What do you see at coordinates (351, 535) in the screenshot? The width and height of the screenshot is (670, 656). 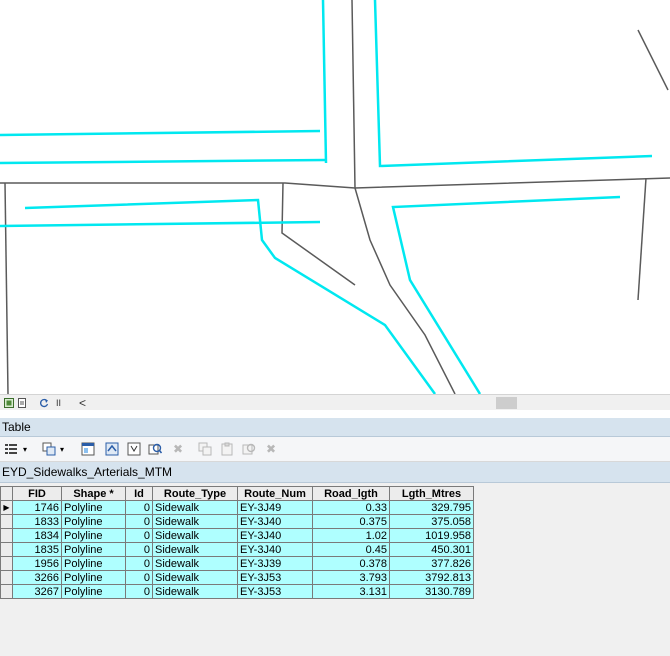 I see `cell-road-lgth: 1.02` at bounding box center [351, 535].